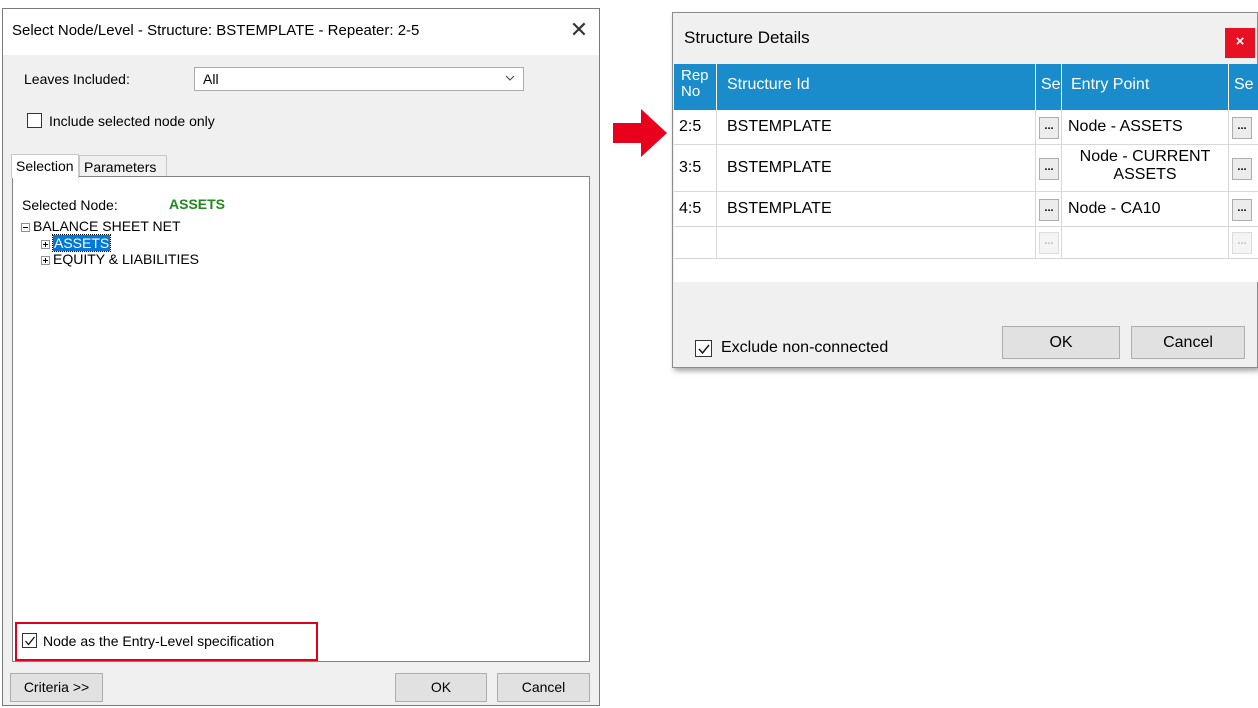 Image resolution: width=1258 pixels, height=708 pixels. I want to click on entry-level-label: Node as the Entry-Level specification, so click(159, 641).